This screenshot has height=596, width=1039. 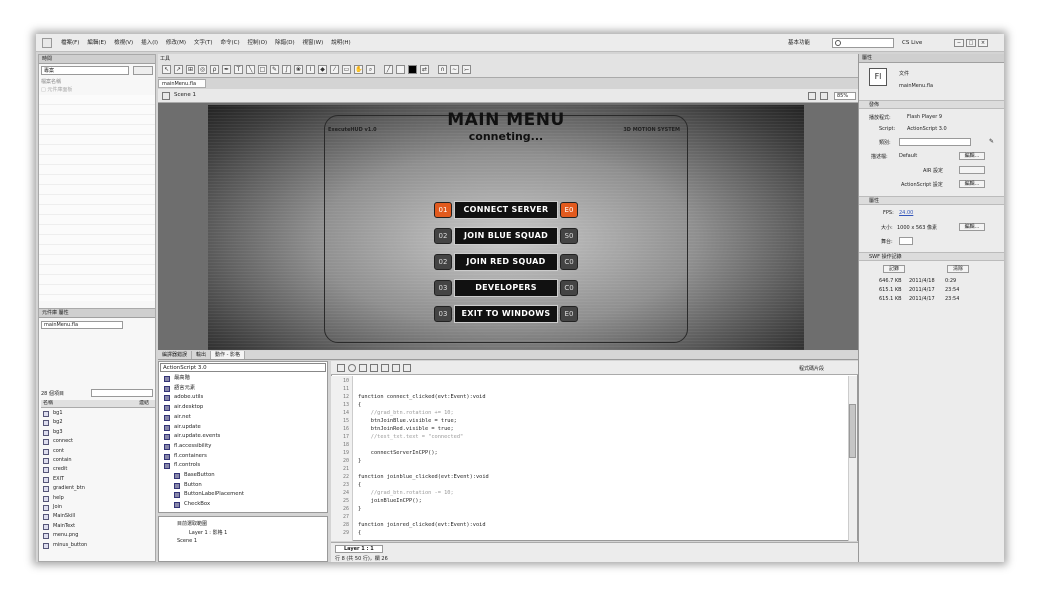 I want to click on hand-icon: ✋, so click(x=358, y=69).